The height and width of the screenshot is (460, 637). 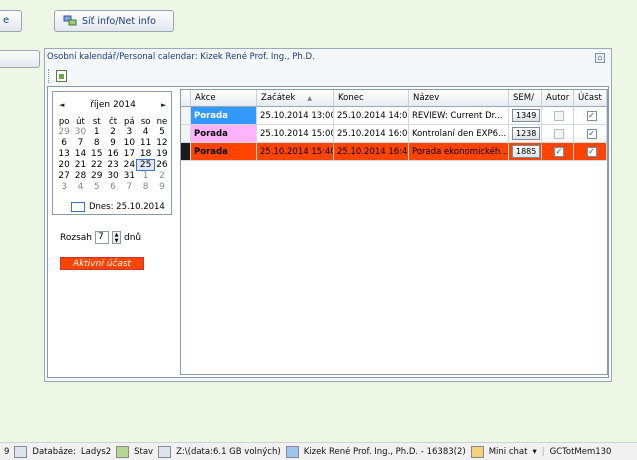 What do you see at coordinates (102, 237) in the screenshot?
I see `range-input: 7` at bounding box center [102, 237].